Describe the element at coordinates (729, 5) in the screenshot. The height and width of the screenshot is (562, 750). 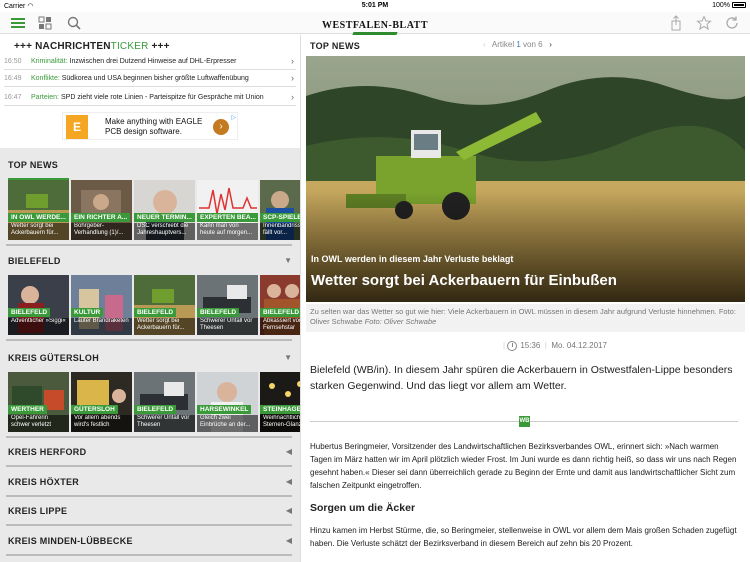
I see `battery-indicator: 100%` at that location.